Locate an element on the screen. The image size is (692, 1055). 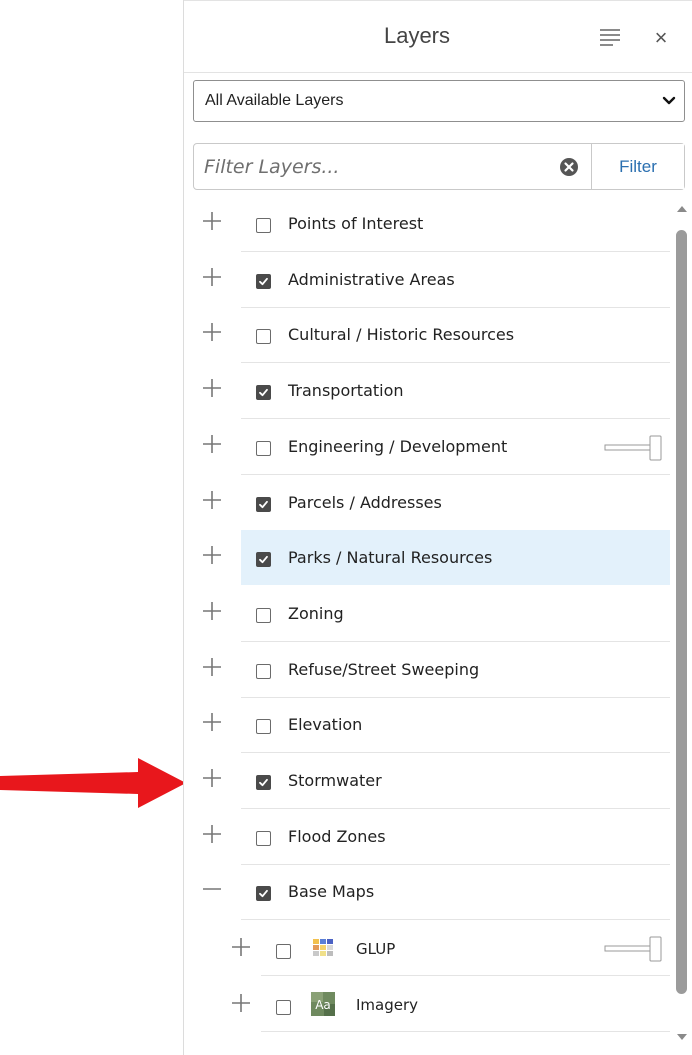
close-icon: × is located at coordinates (661, 38).